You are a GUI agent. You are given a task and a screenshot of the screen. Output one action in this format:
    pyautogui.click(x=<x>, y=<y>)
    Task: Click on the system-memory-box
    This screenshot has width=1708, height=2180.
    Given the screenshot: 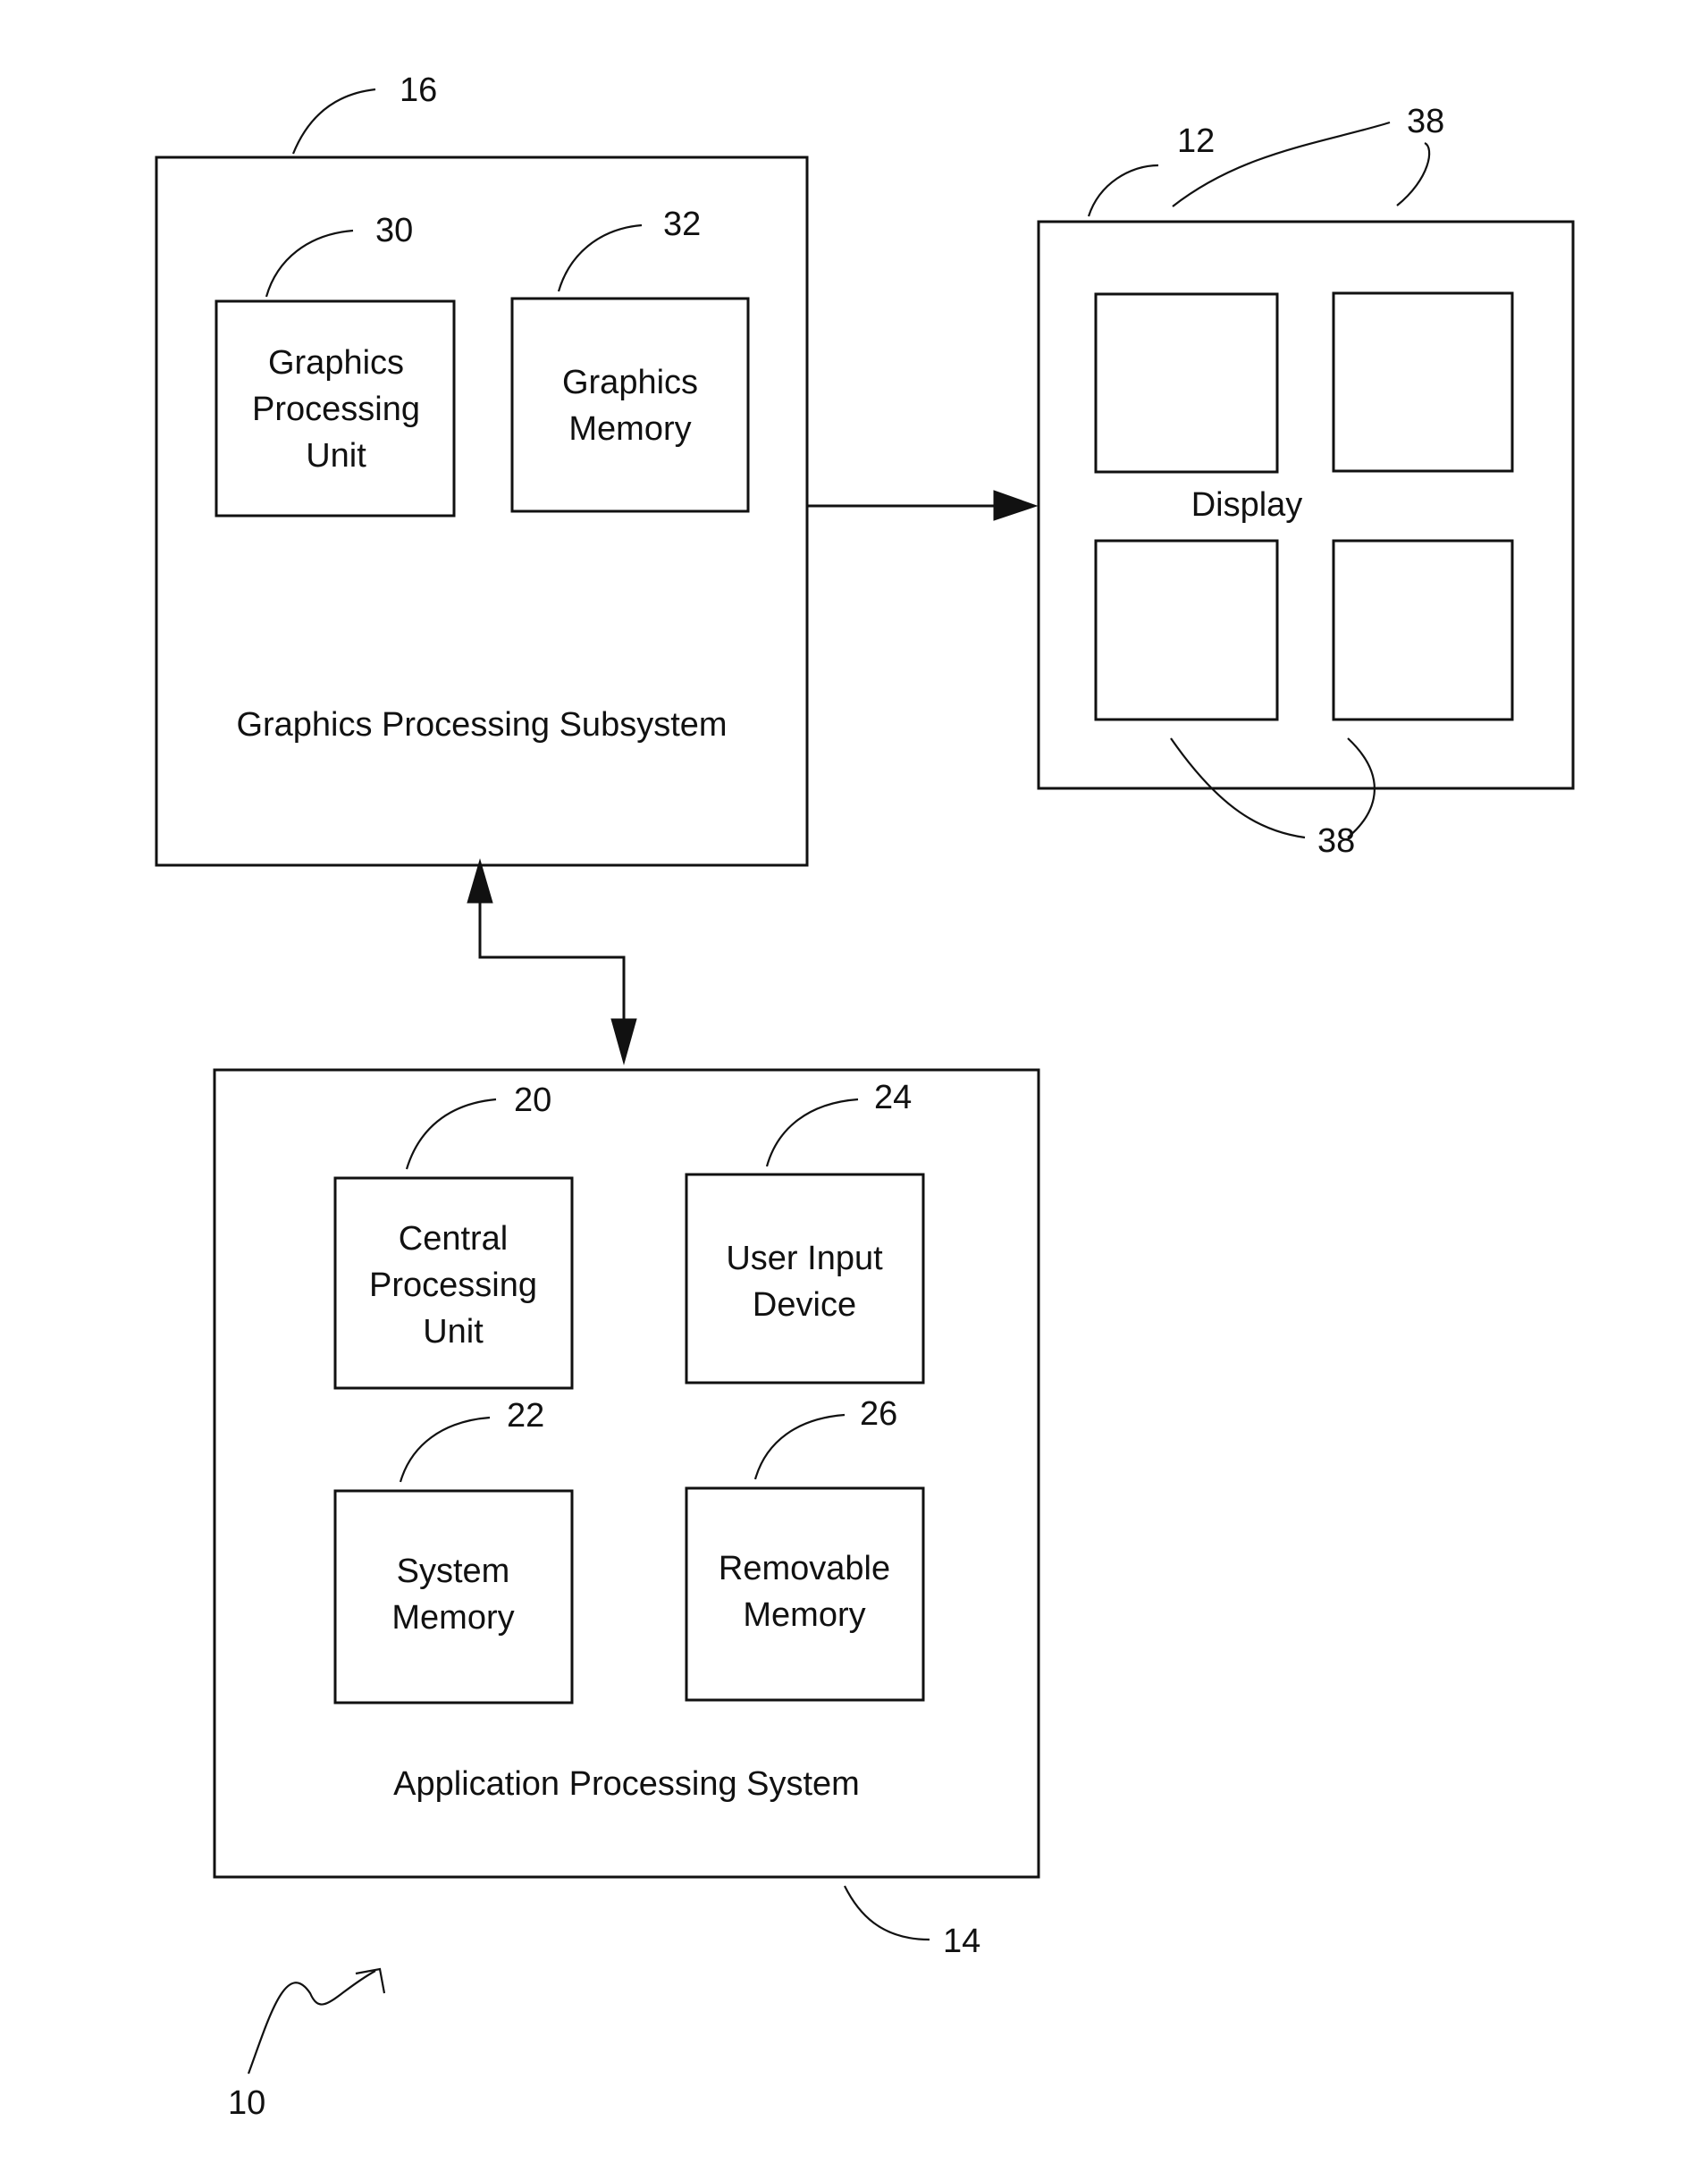 What is the action you would take?
    pyautogui.click(x=454, y=1596)
    